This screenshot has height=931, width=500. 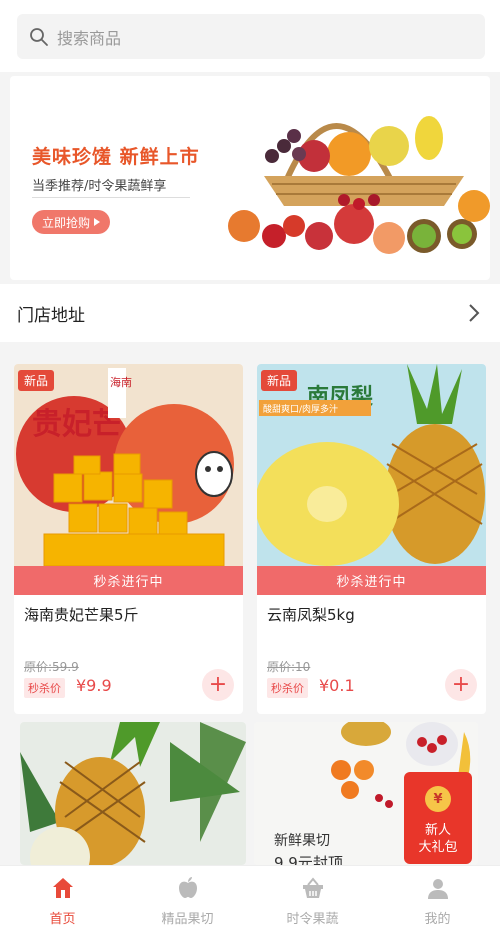 What do you see at coordinates (308, 859) in the screenshot?
I see `fruit-cut-subtitle: 9.9元封顶` at bounding box center [308, 859].